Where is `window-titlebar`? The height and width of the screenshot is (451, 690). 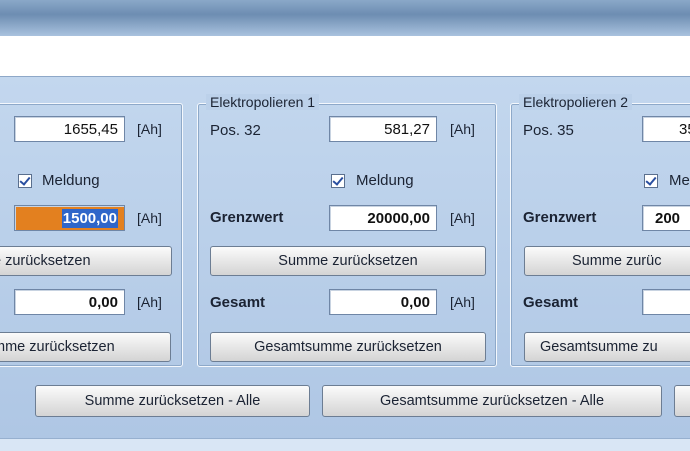
window-titlebar is located at coordinates (345, 18).